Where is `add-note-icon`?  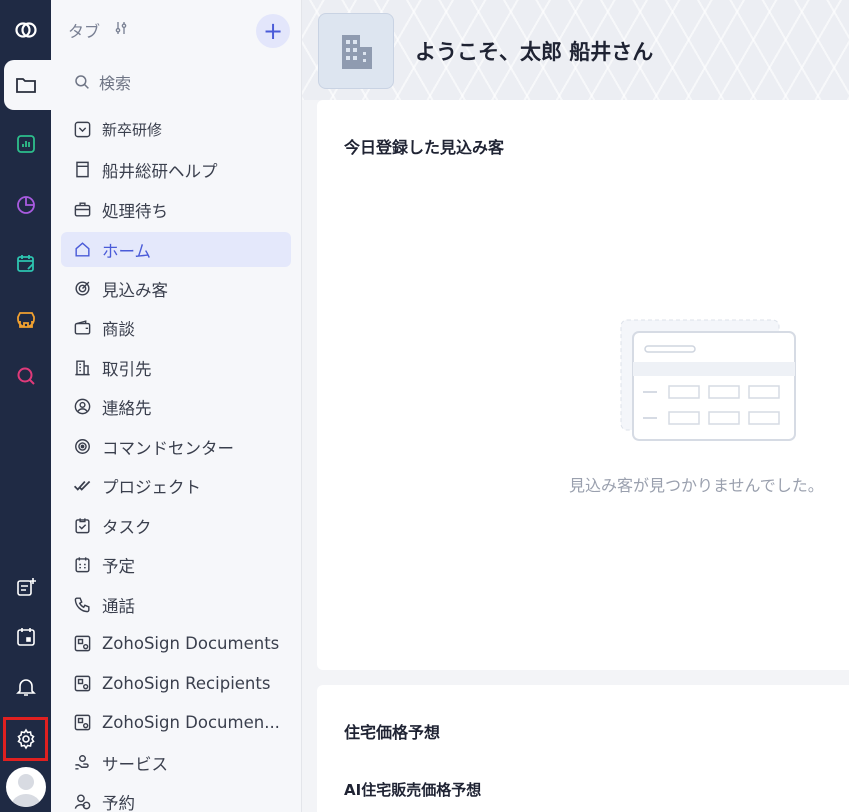
add-note-icon is located at coordinates (25, 587).